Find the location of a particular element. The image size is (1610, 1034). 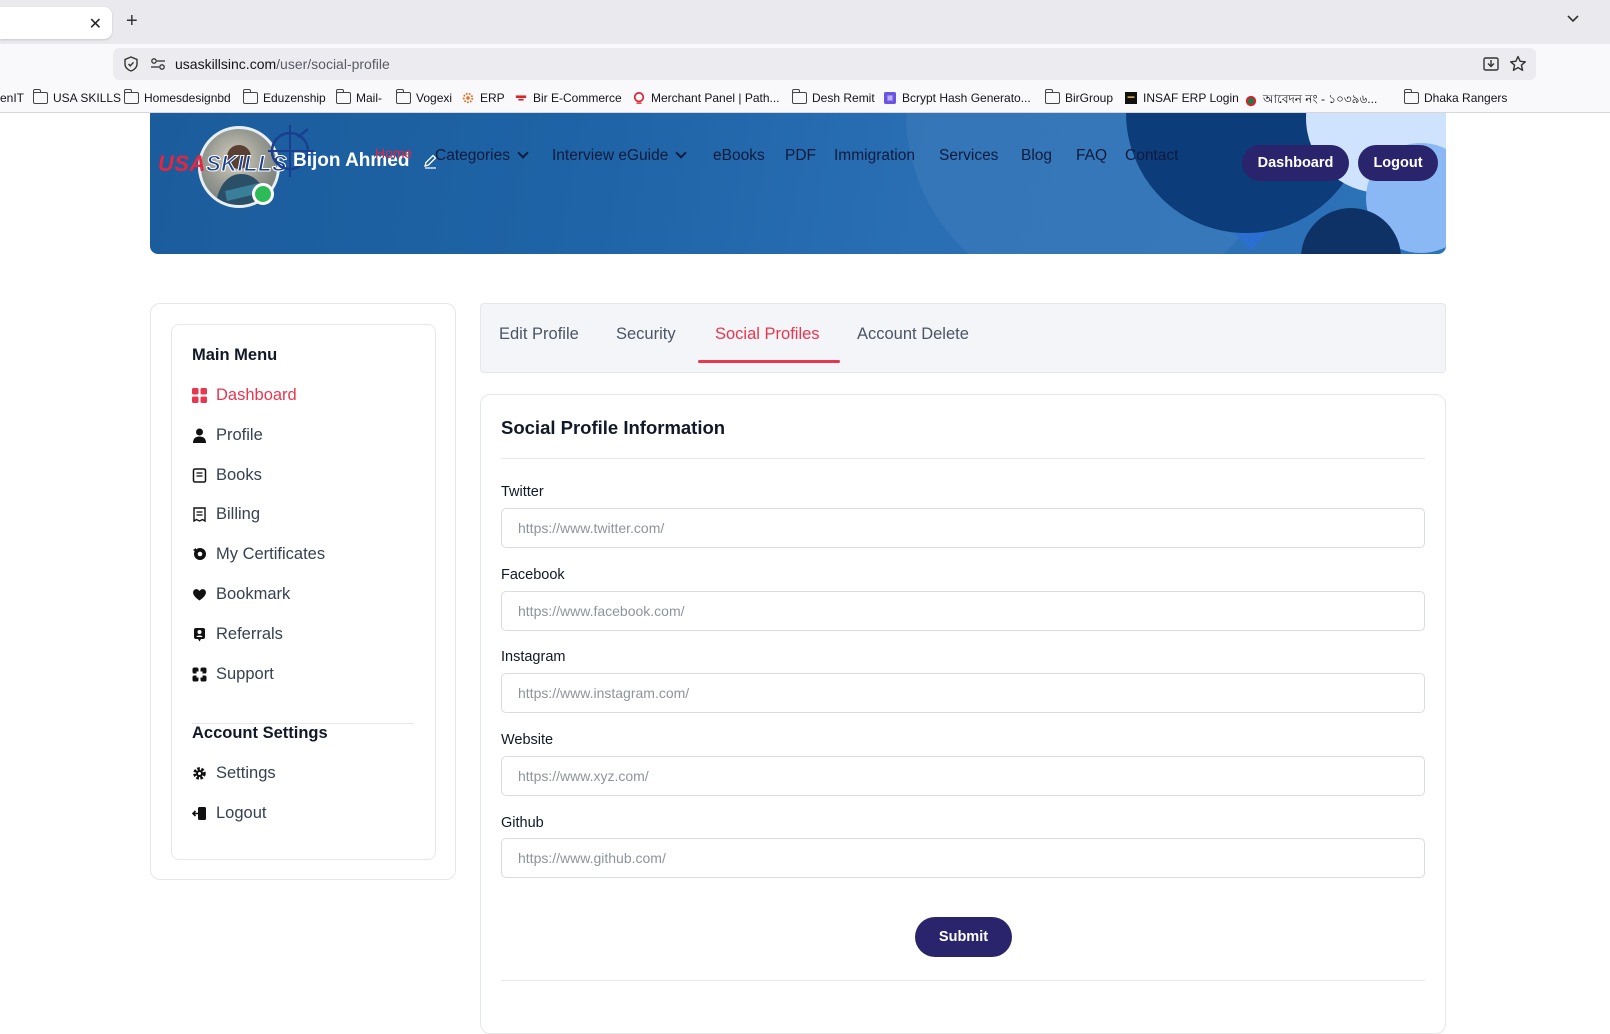

nav-contact: Contact is located at coordinates (1151, 156).